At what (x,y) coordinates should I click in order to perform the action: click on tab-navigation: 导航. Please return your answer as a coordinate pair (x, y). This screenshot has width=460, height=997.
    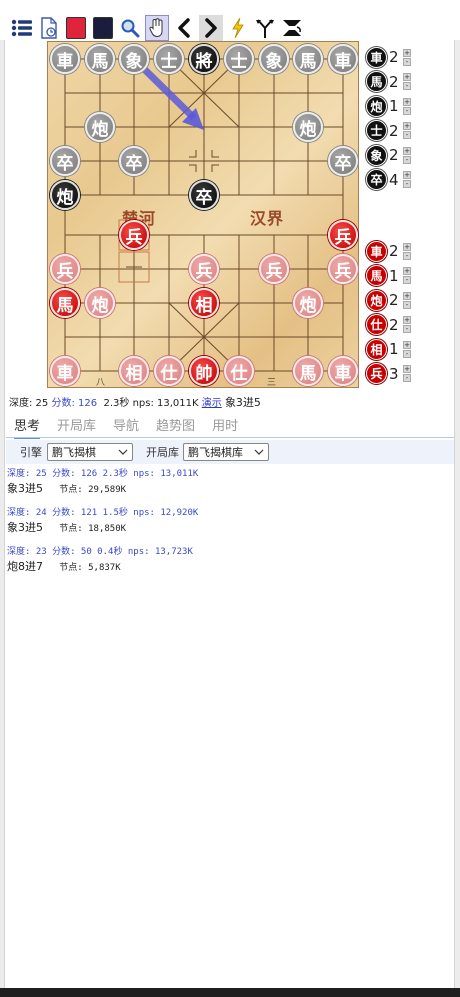
    Looking at the image, I should click on (126, 427).